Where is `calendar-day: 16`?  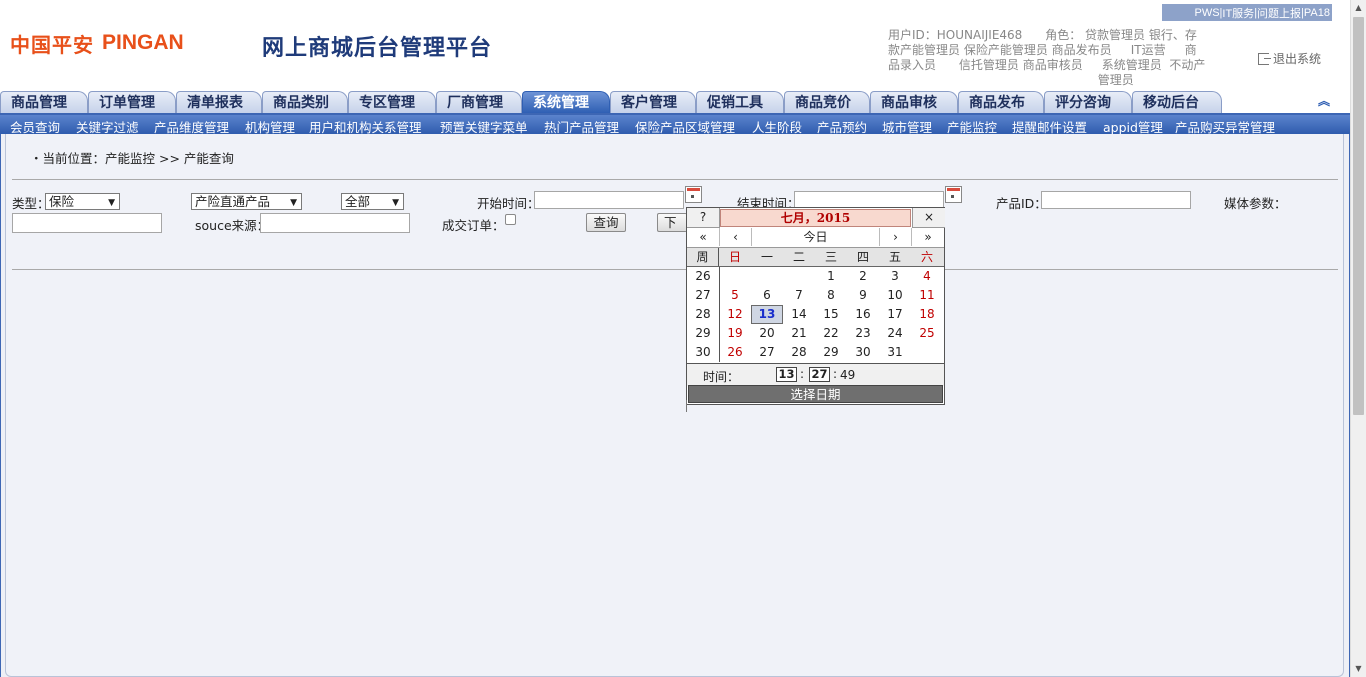 calendar-day: 16 is located at coordinates (863, 314).